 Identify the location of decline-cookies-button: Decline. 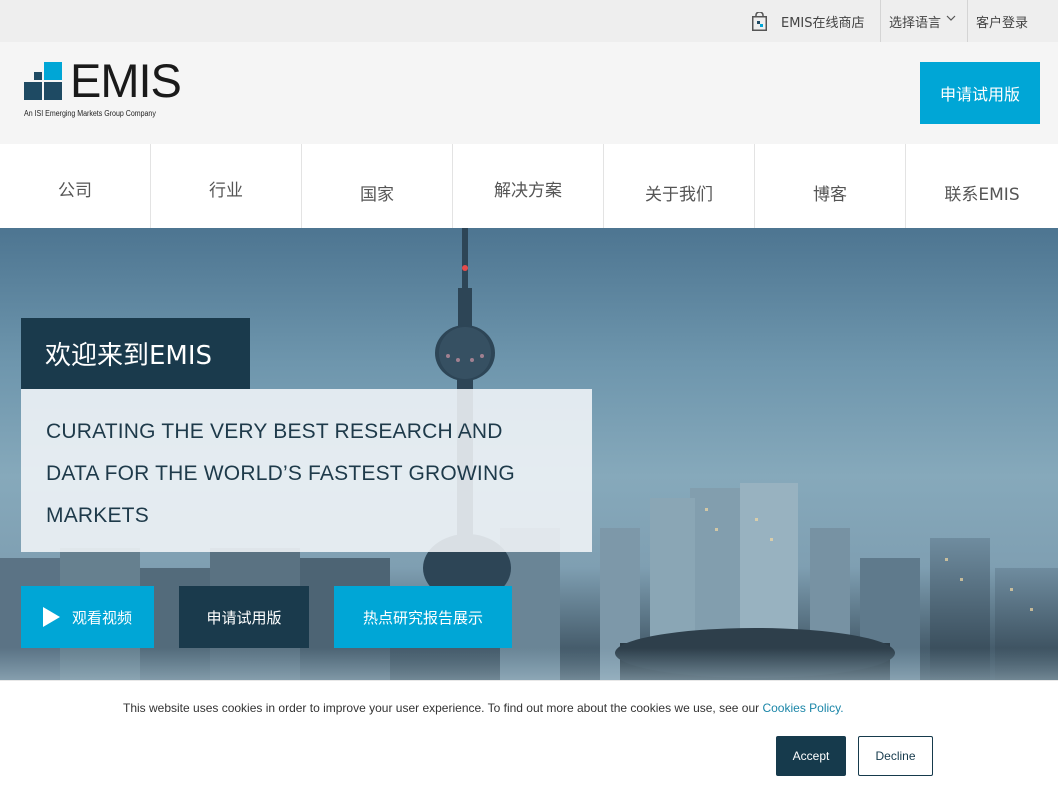
(895, 756).